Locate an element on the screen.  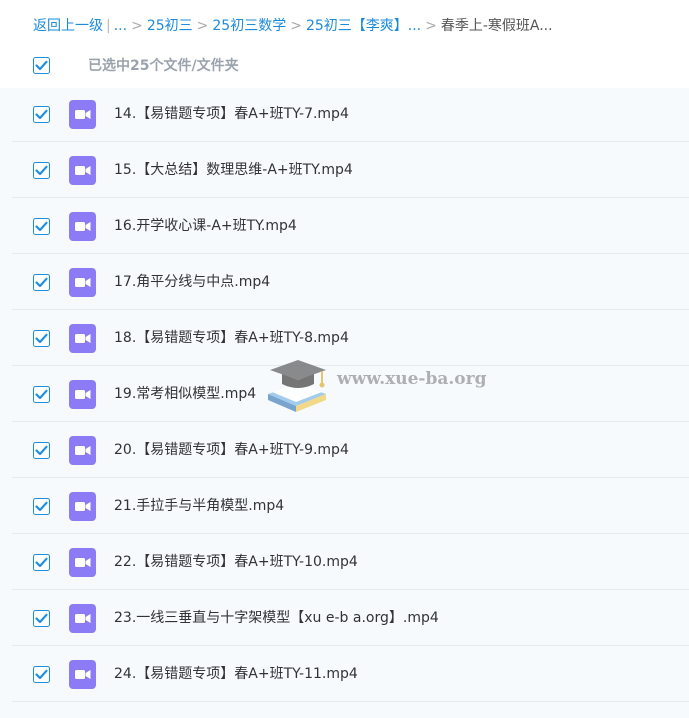
file-name: 22.【易错题专项】春A+班TY-10.mp4 is located at coordinates (236, 562).